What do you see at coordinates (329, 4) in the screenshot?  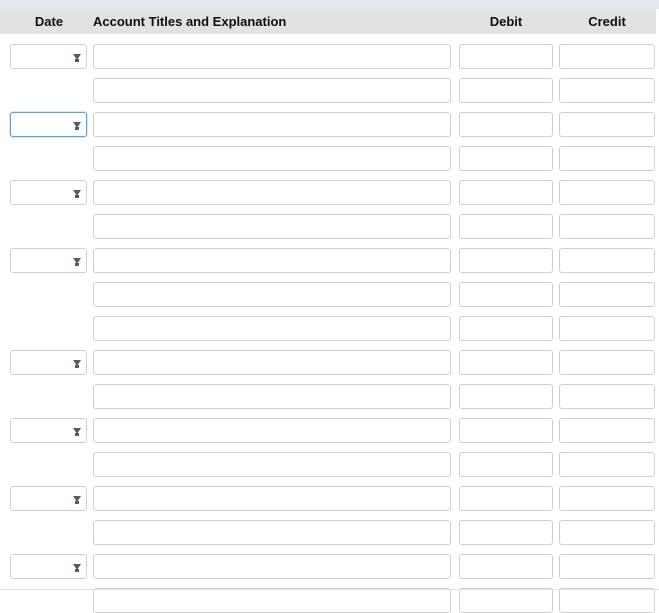 I see `page-top-band` at bounding box center [329, 4].